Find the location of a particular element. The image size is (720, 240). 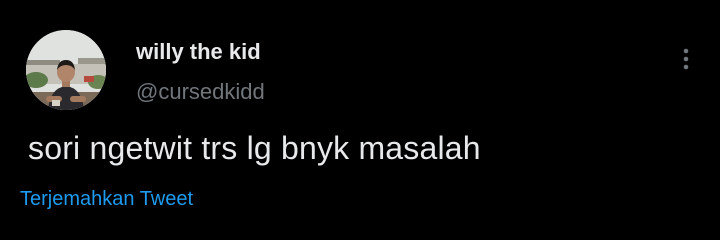

translate-tweet-link: Terjemahkan Tweet is located at coordinates (106, 199).